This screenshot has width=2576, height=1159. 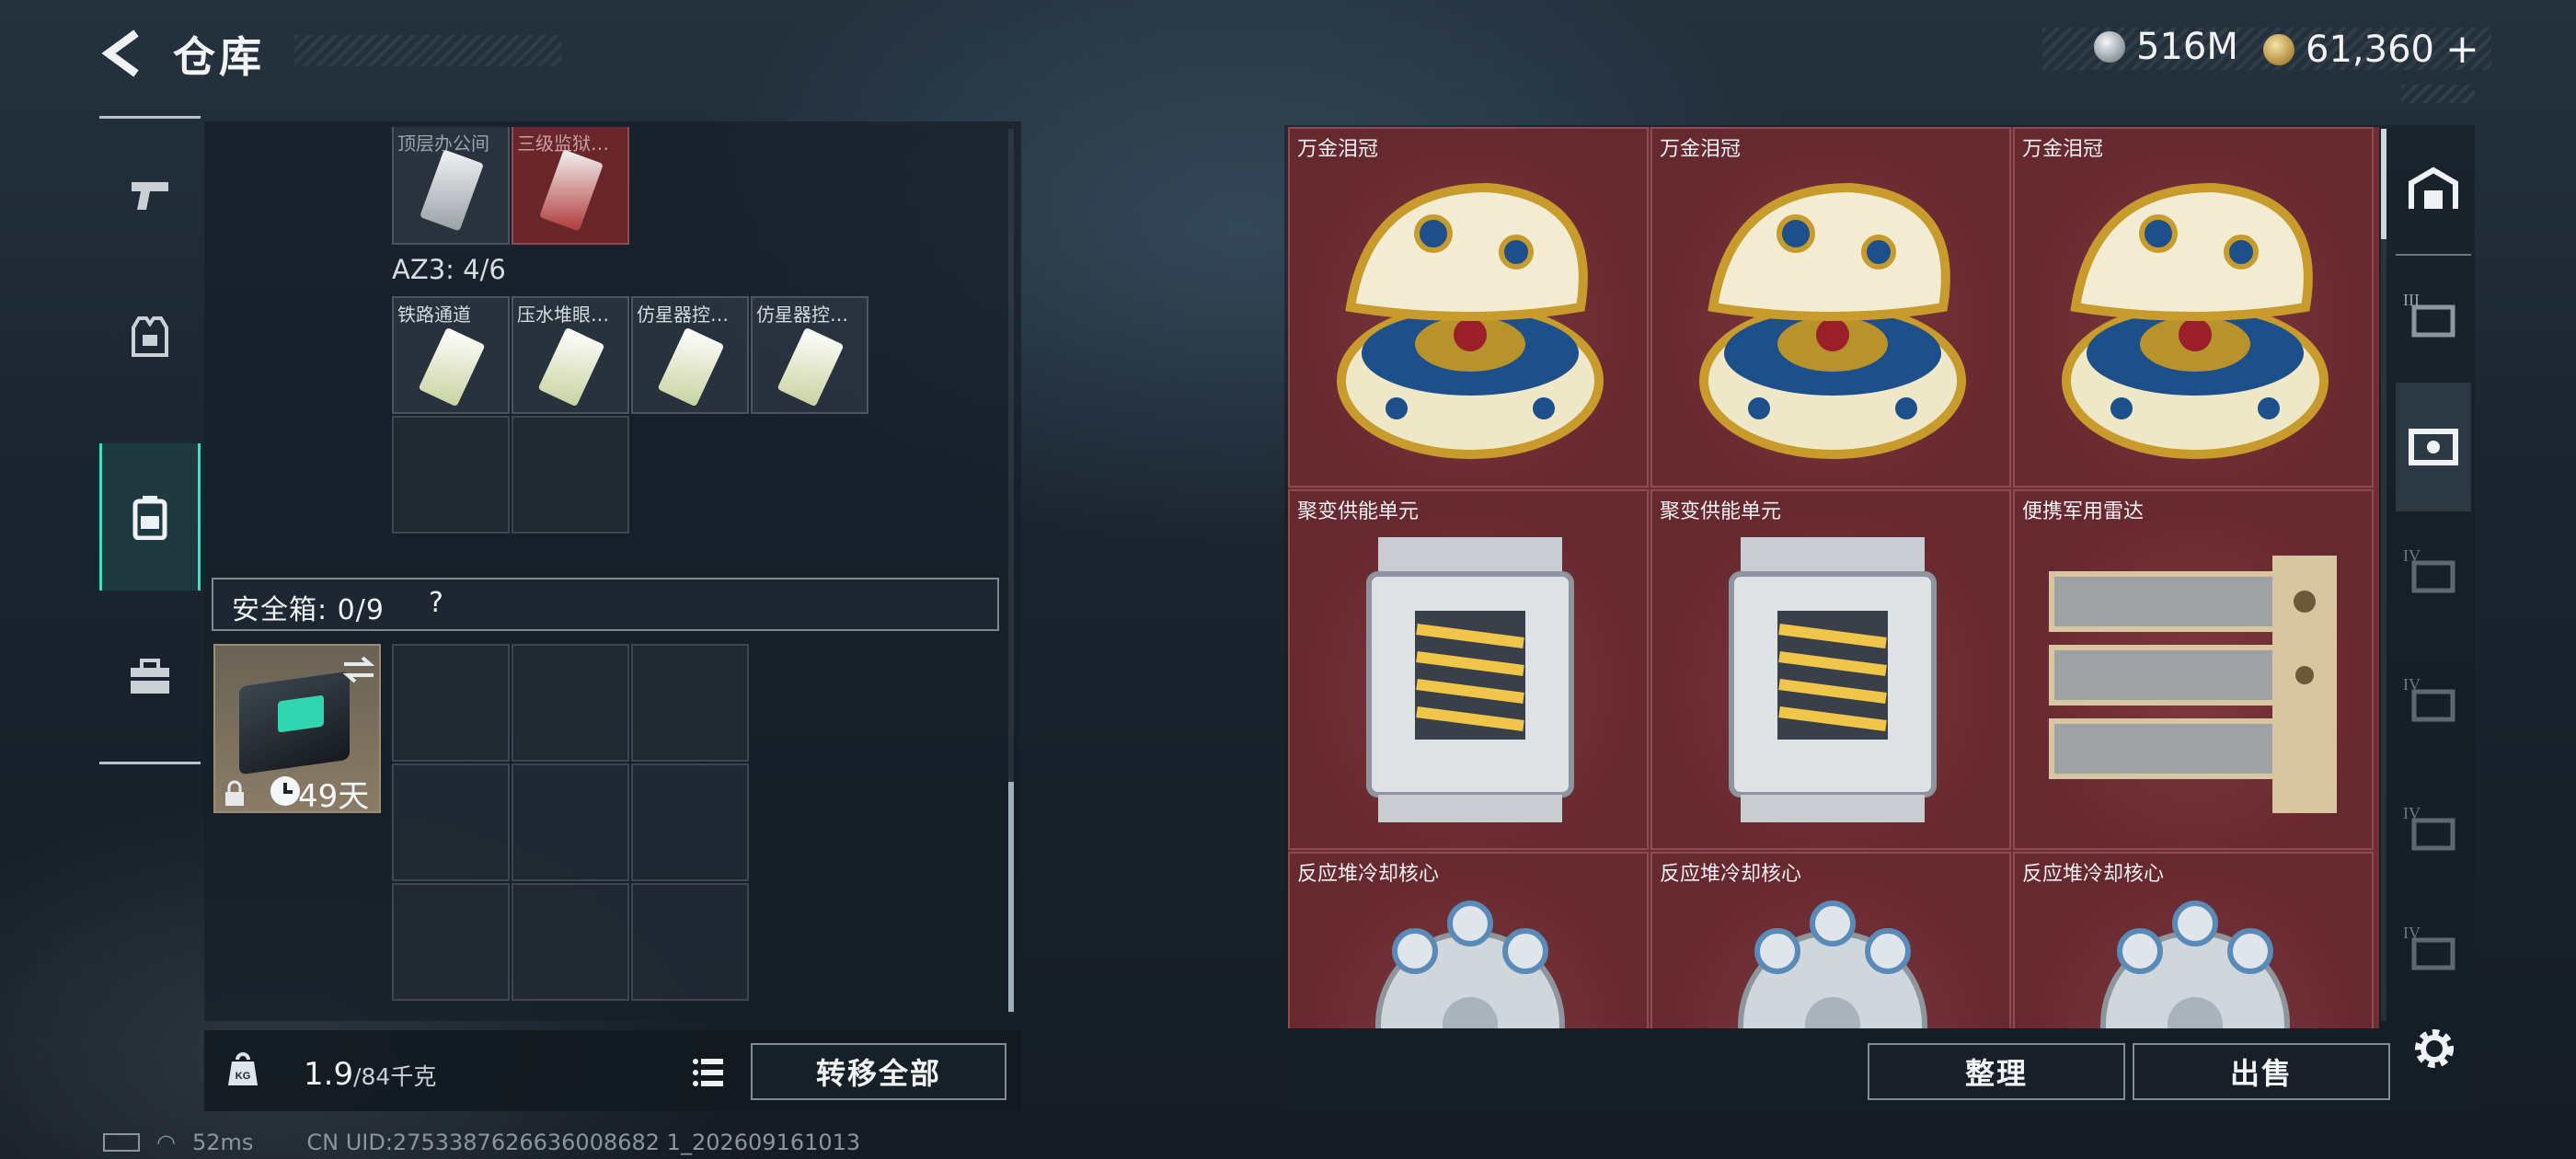 I want to click on az3-count: AZ3: 4/6, so click(x=449, y=269).